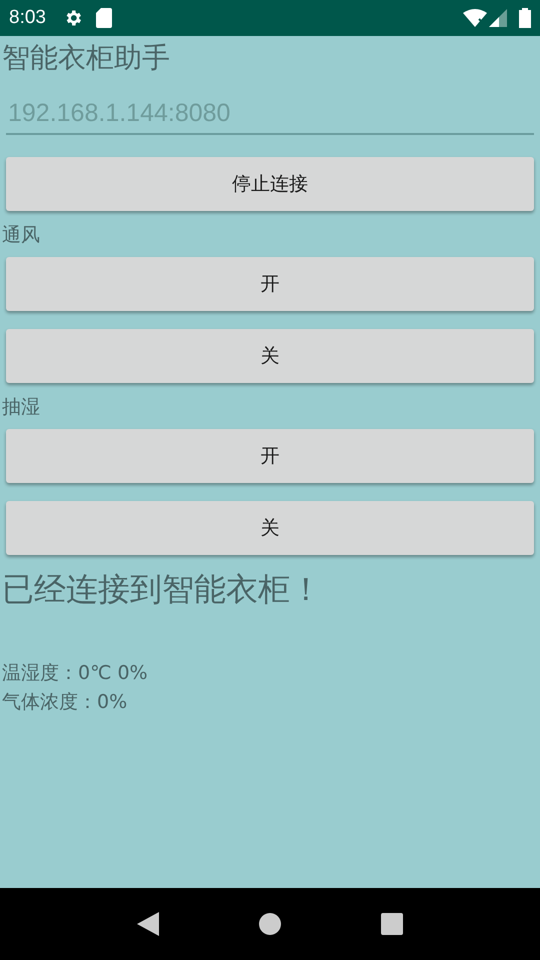  Describe the element at coordinates (21, 235) in the screenshot. I see `section-label: 通风` at that location.